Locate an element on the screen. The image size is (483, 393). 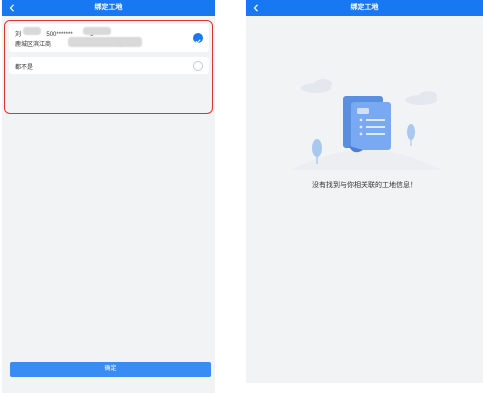
address-prefix: 鹿城区滨江商 is located at coordinates (33, 45).